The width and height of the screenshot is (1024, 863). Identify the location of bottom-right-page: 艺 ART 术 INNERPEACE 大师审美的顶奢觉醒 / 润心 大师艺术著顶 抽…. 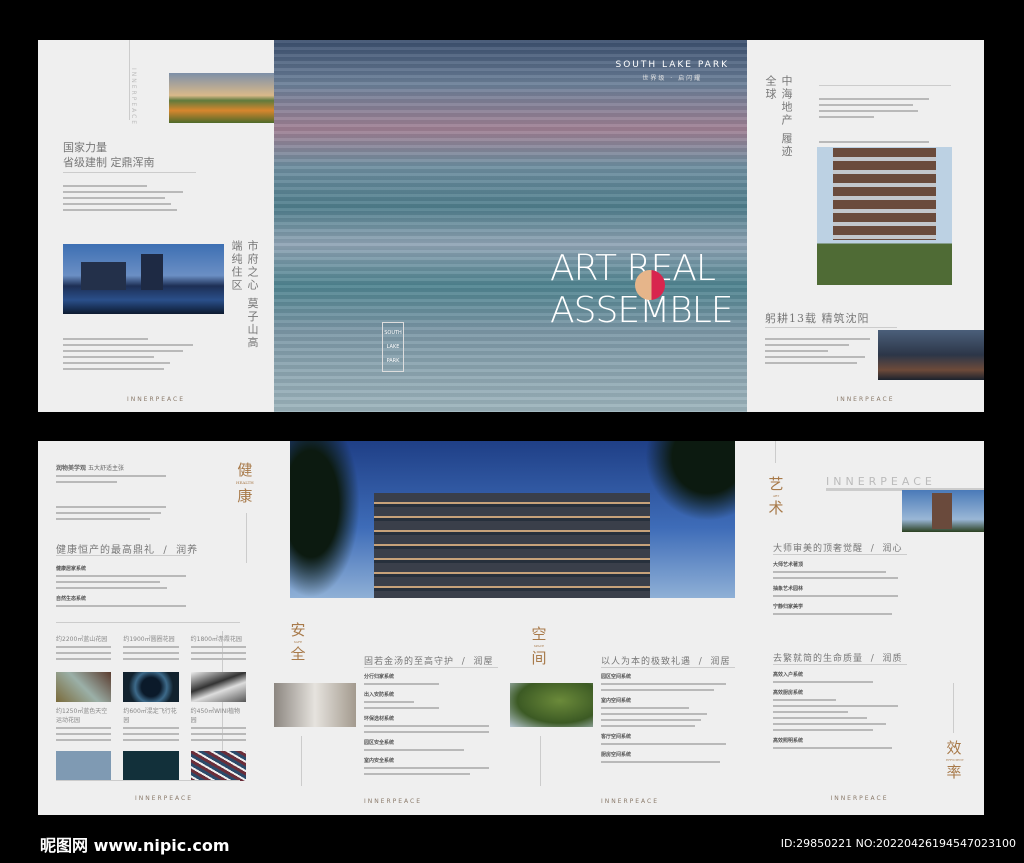
(859, 628).